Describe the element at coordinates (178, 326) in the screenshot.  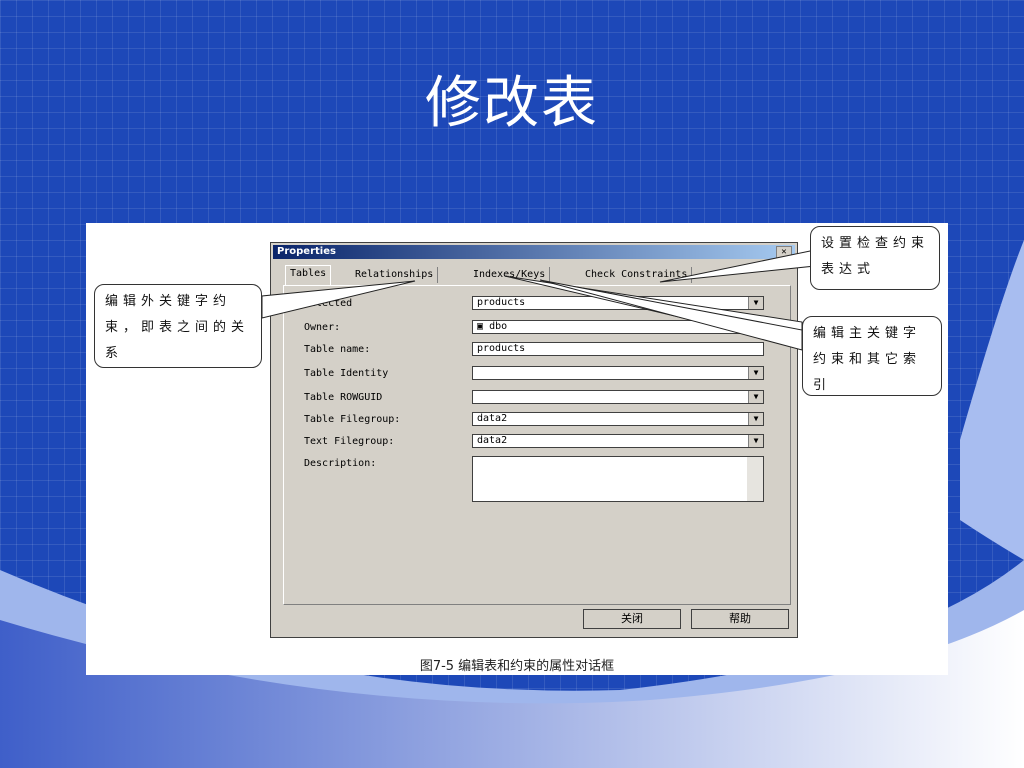
I see `callout-foreign-key: 编辑外关键字约束，即表之间的关系` at that location.